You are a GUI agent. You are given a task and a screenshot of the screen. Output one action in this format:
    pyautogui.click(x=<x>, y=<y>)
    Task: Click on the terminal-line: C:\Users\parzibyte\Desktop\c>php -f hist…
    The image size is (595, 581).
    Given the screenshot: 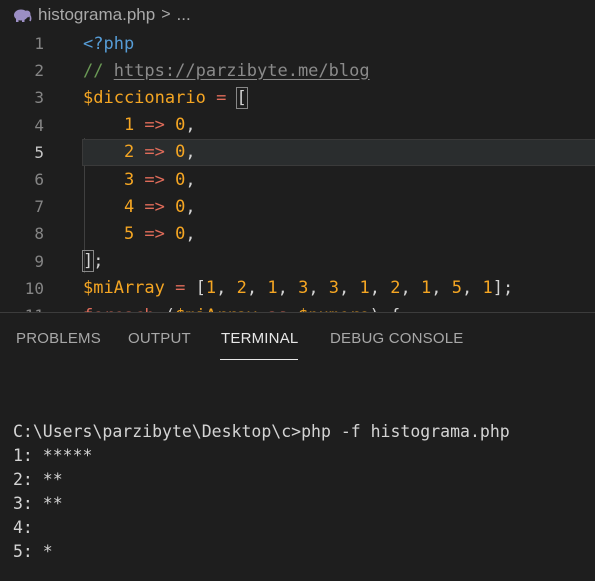 What is the action you would take?
    pyautogui.click(x=261, y=431)
    